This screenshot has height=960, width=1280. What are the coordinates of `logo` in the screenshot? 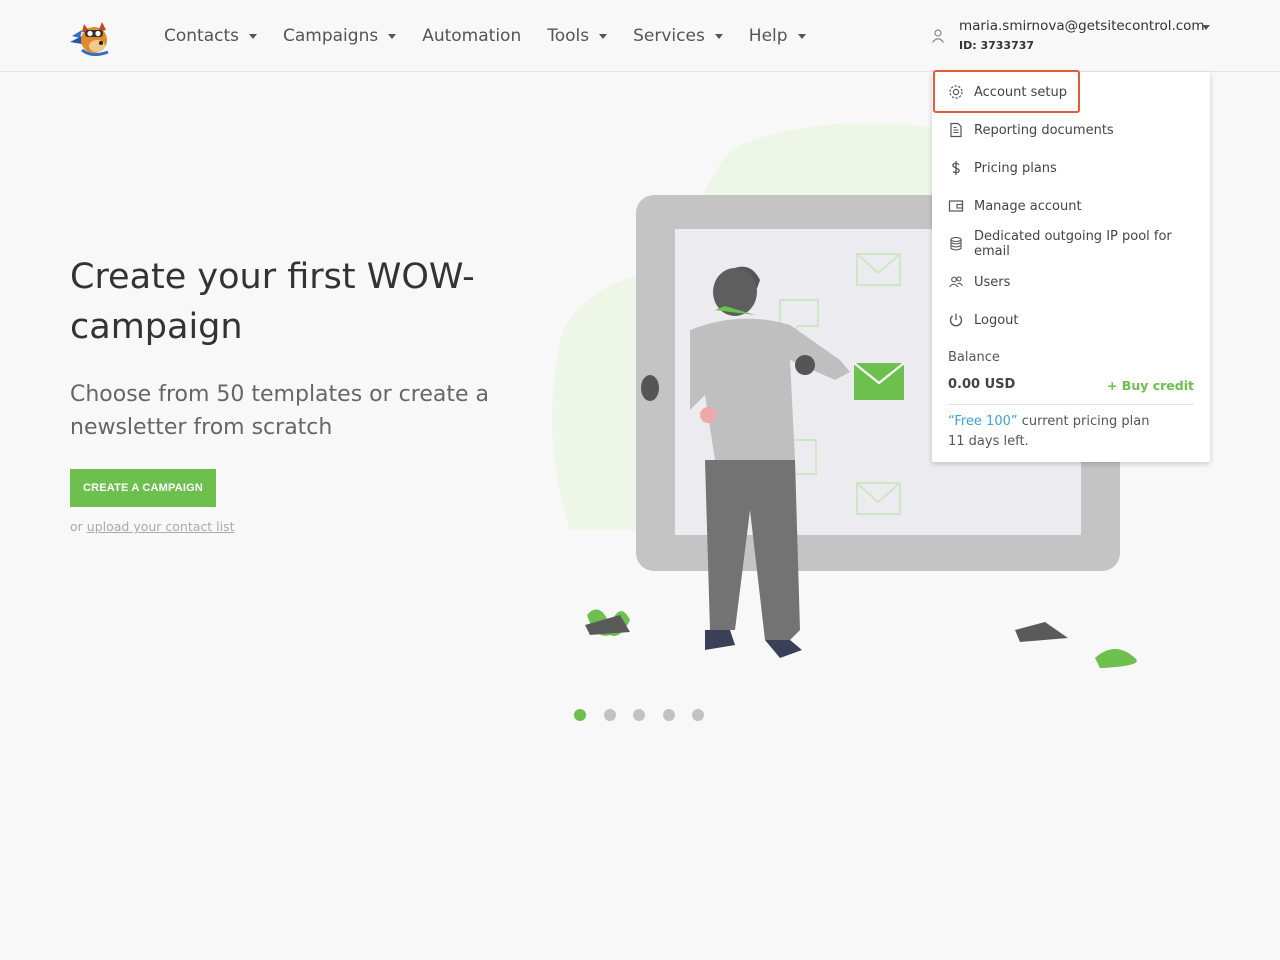 It's located at (92, 36).